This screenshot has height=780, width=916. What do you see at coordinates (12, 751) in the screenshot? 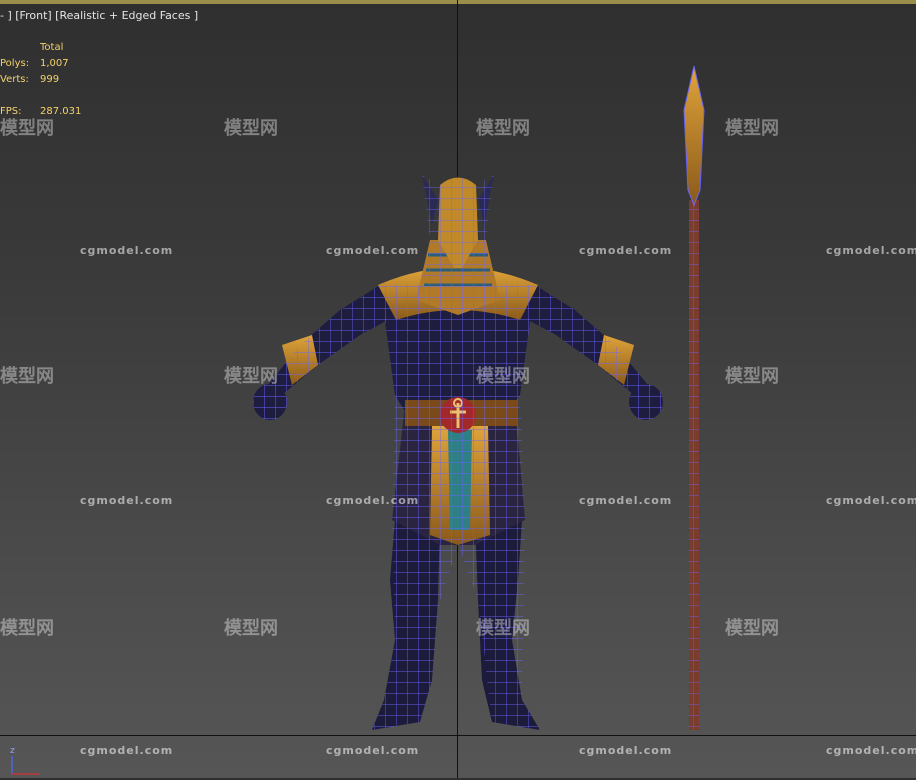
I see `axis-z-label: z` at bounding box center [12, 751].